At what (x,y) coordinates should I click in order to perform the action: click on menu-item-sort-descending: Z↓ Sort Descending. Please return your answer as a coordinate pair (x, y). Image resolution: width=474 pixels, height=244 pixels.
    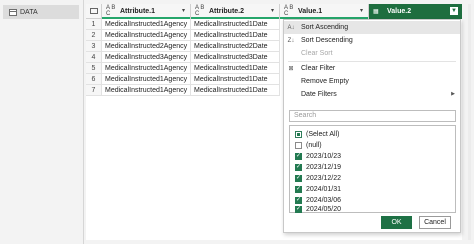
    Looking at the image, I should click on (372, 40).